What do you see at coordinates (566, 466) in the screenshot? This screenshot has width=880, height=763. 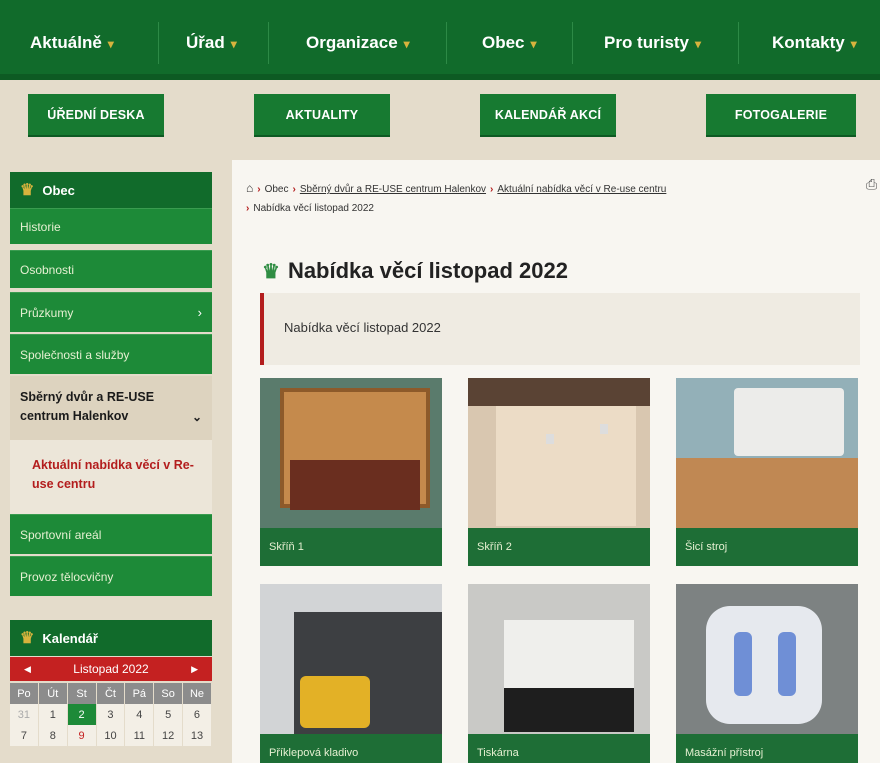 I see `photo-cabinet-inside` at bounding box center [566, 466].